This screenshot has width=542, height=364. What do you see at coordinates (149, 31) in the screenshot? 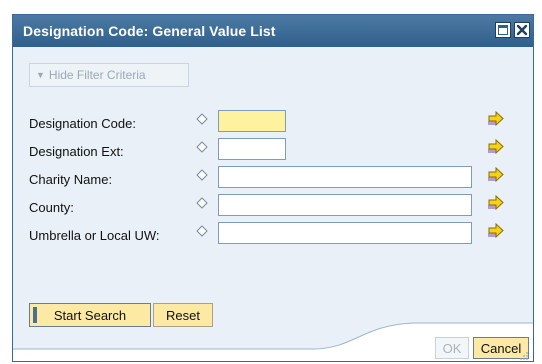
I see `dialog-title: Designation Code: General Value List` at bounding box center [149, 31].